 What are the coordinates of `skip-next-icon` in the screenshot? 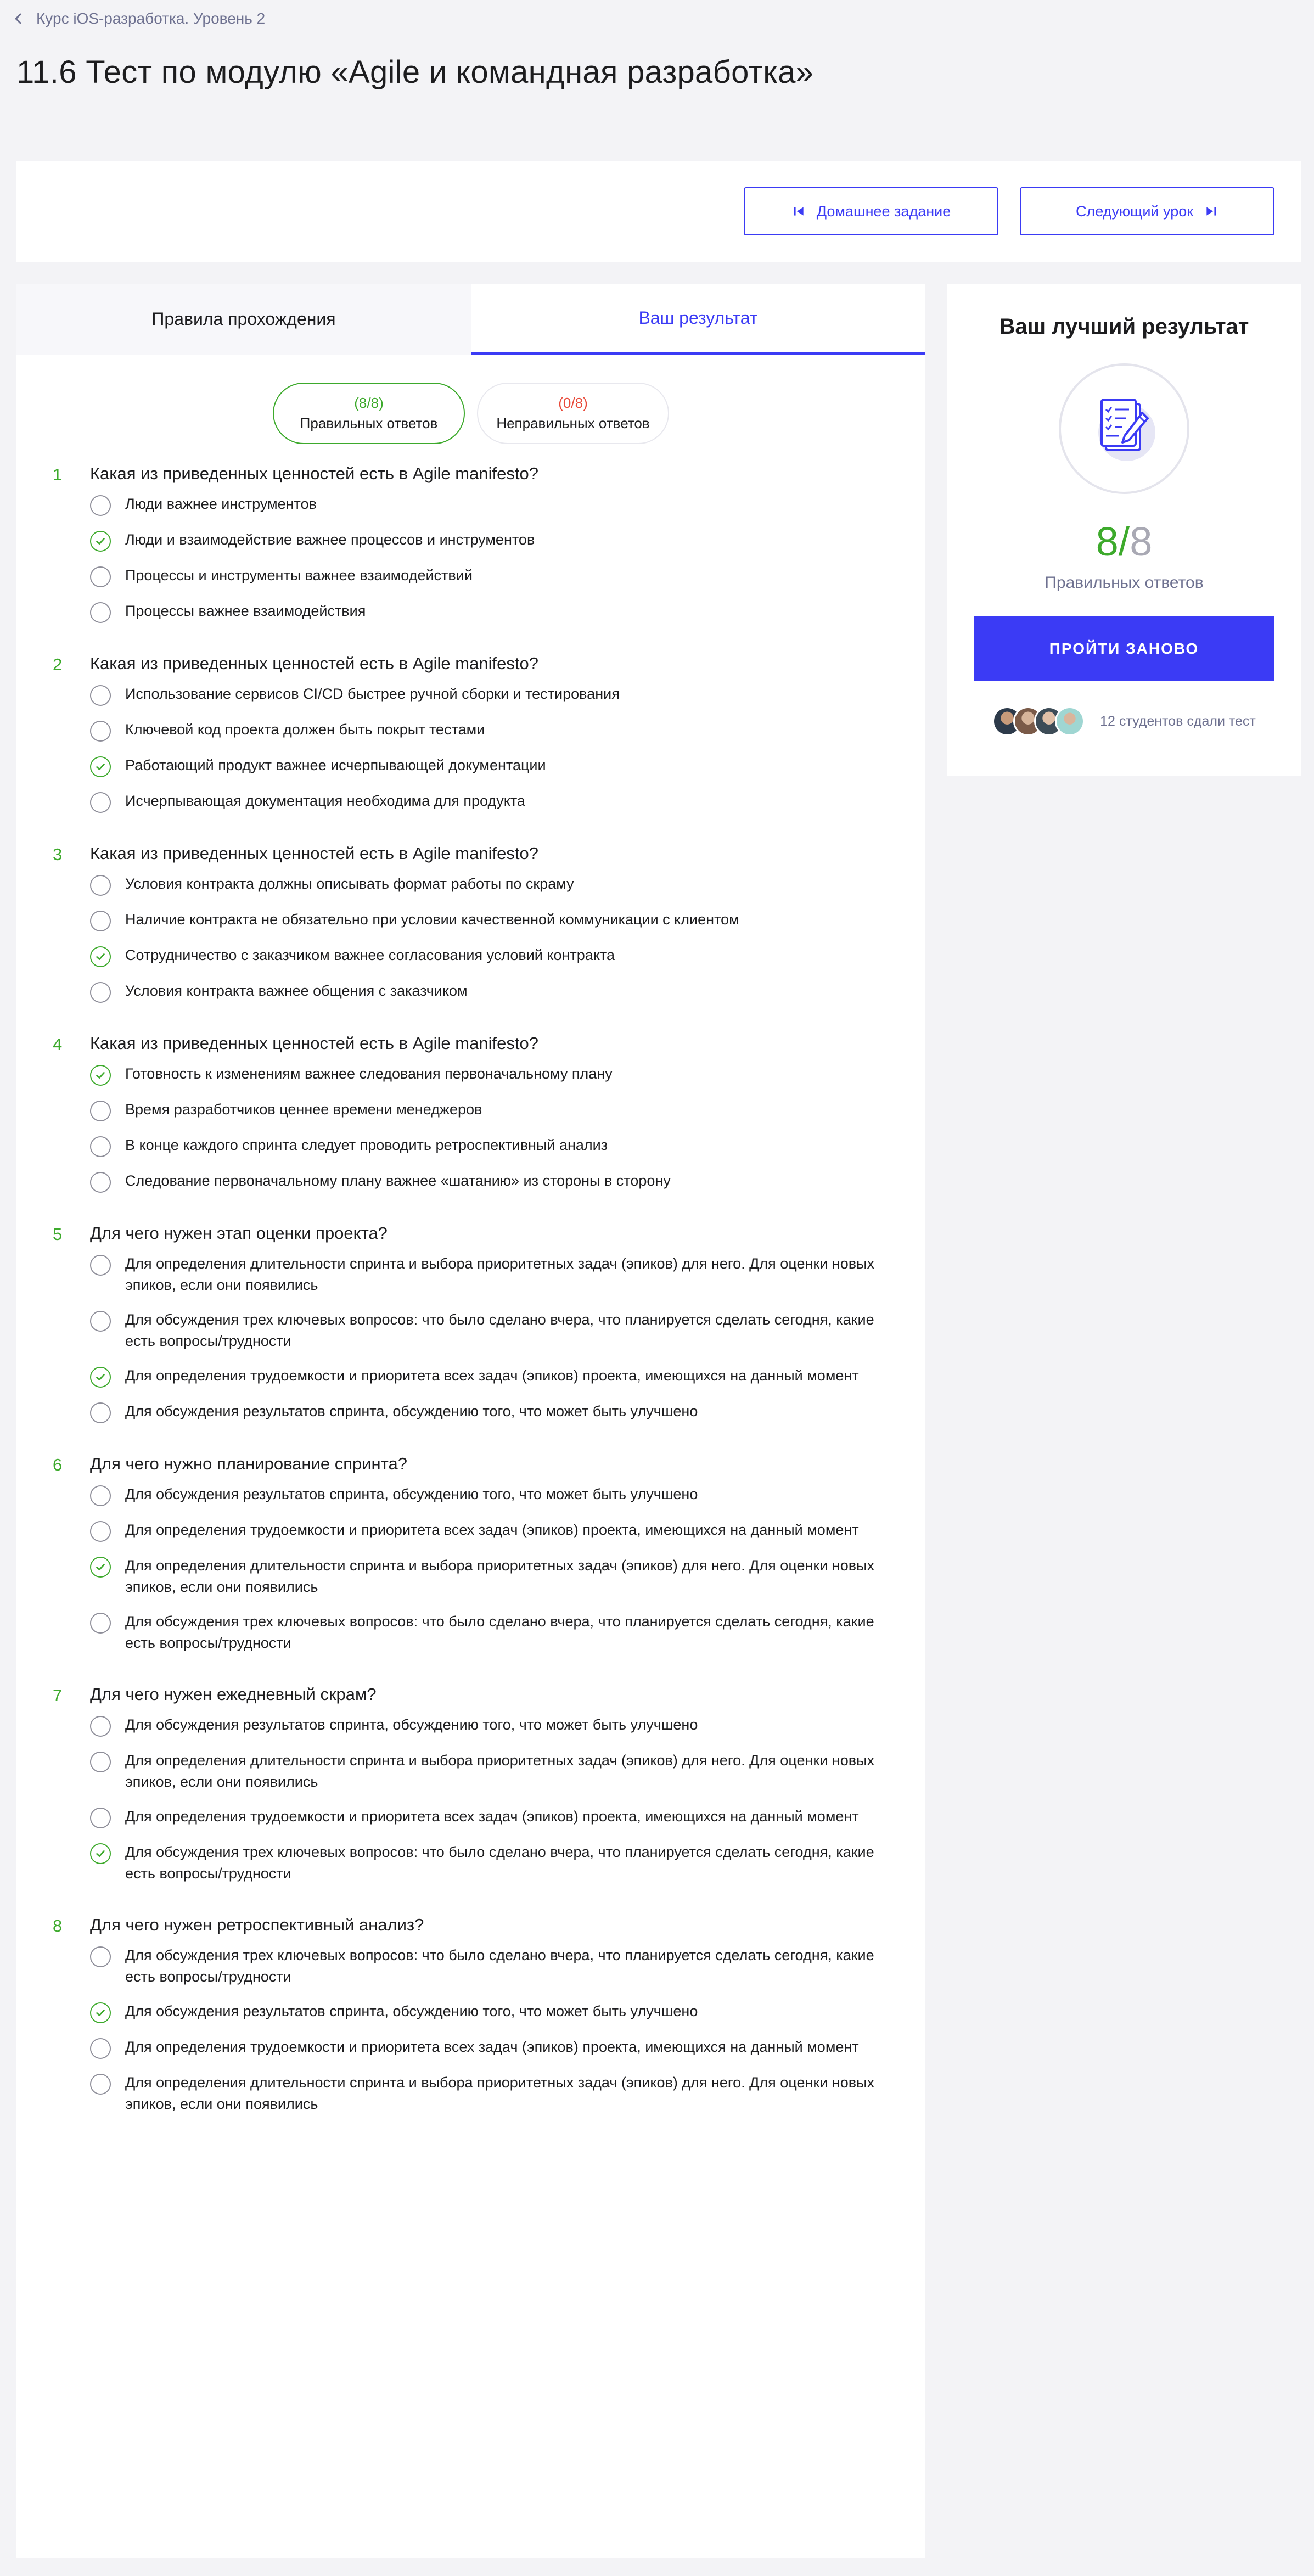 It's located at (1211, 212).